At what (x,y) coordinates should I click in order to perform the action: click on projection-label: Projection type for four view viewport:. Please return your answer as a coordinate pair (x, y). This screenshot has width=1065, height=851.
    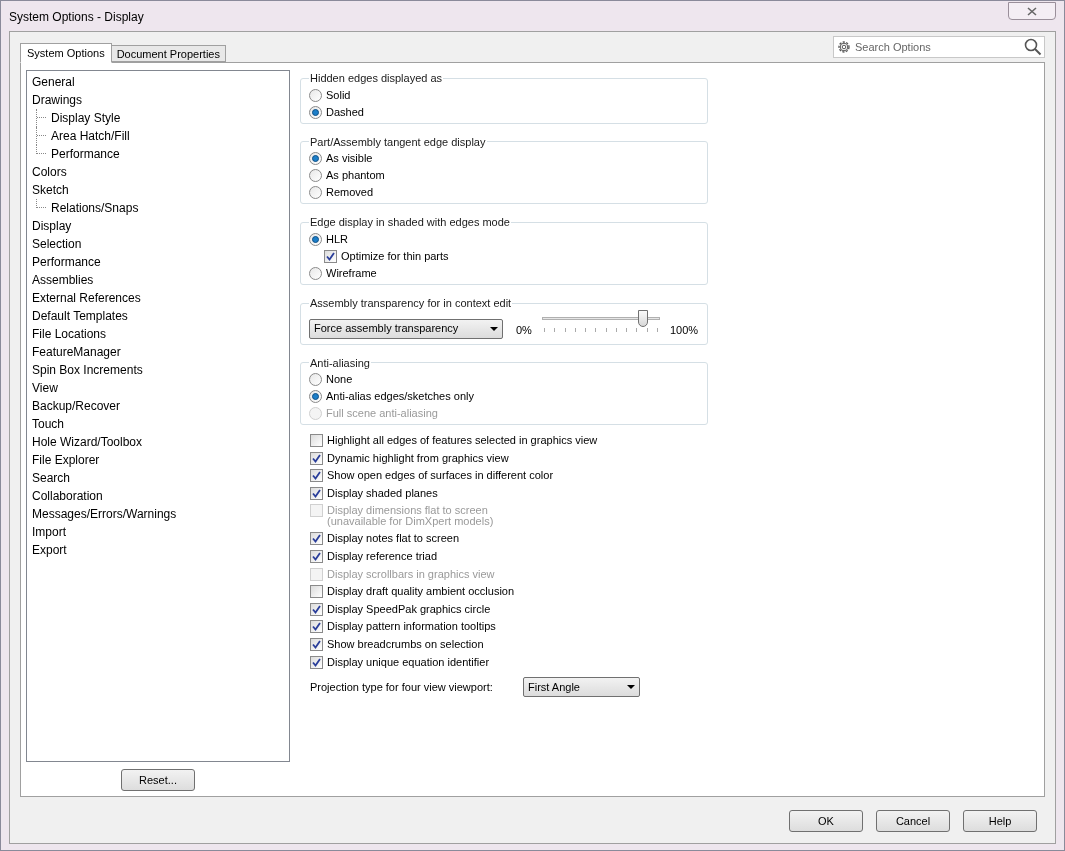
    Looking at the image, I should click on (402, 687).